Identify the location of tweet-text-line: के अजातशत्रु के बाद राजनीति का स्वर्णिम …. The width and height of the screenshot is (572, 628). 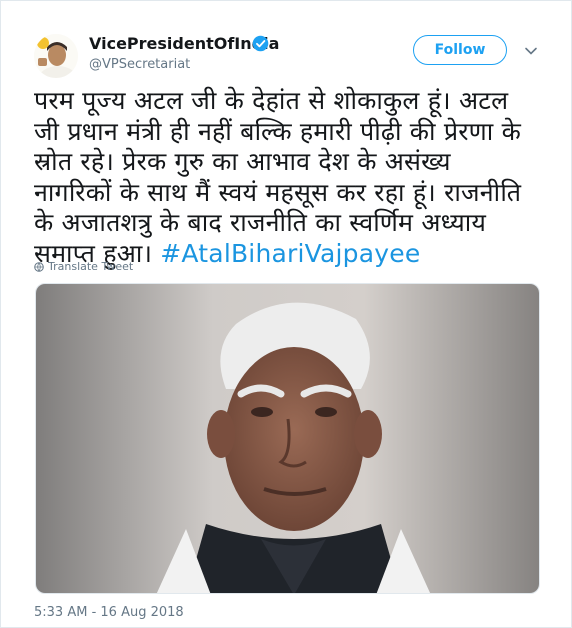
(260, 222).